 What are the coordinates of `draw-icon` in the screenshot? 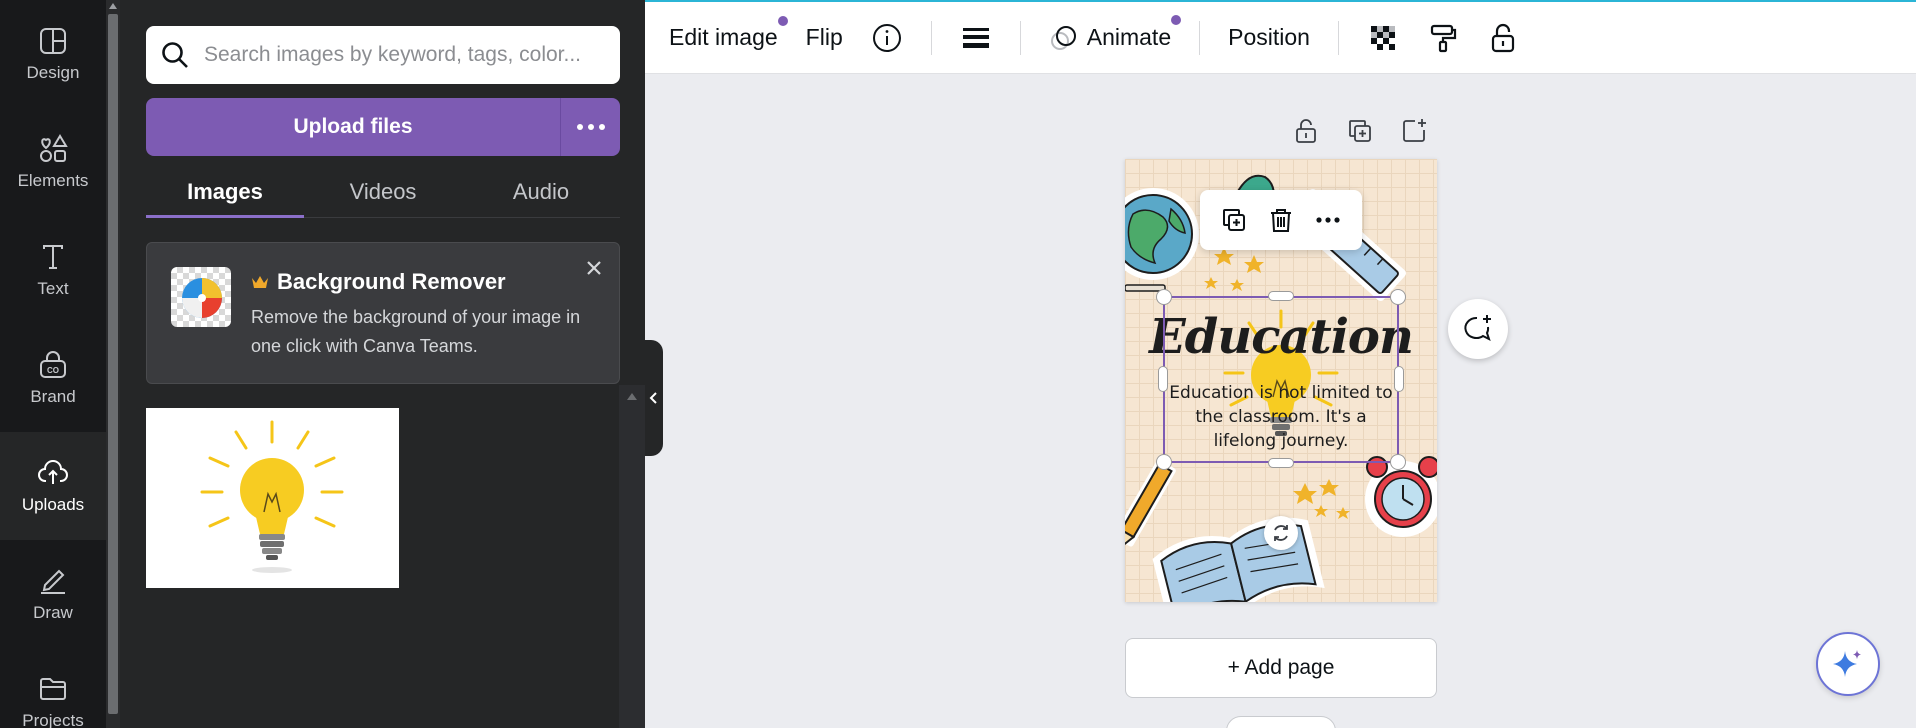 It's located at (53, 581).